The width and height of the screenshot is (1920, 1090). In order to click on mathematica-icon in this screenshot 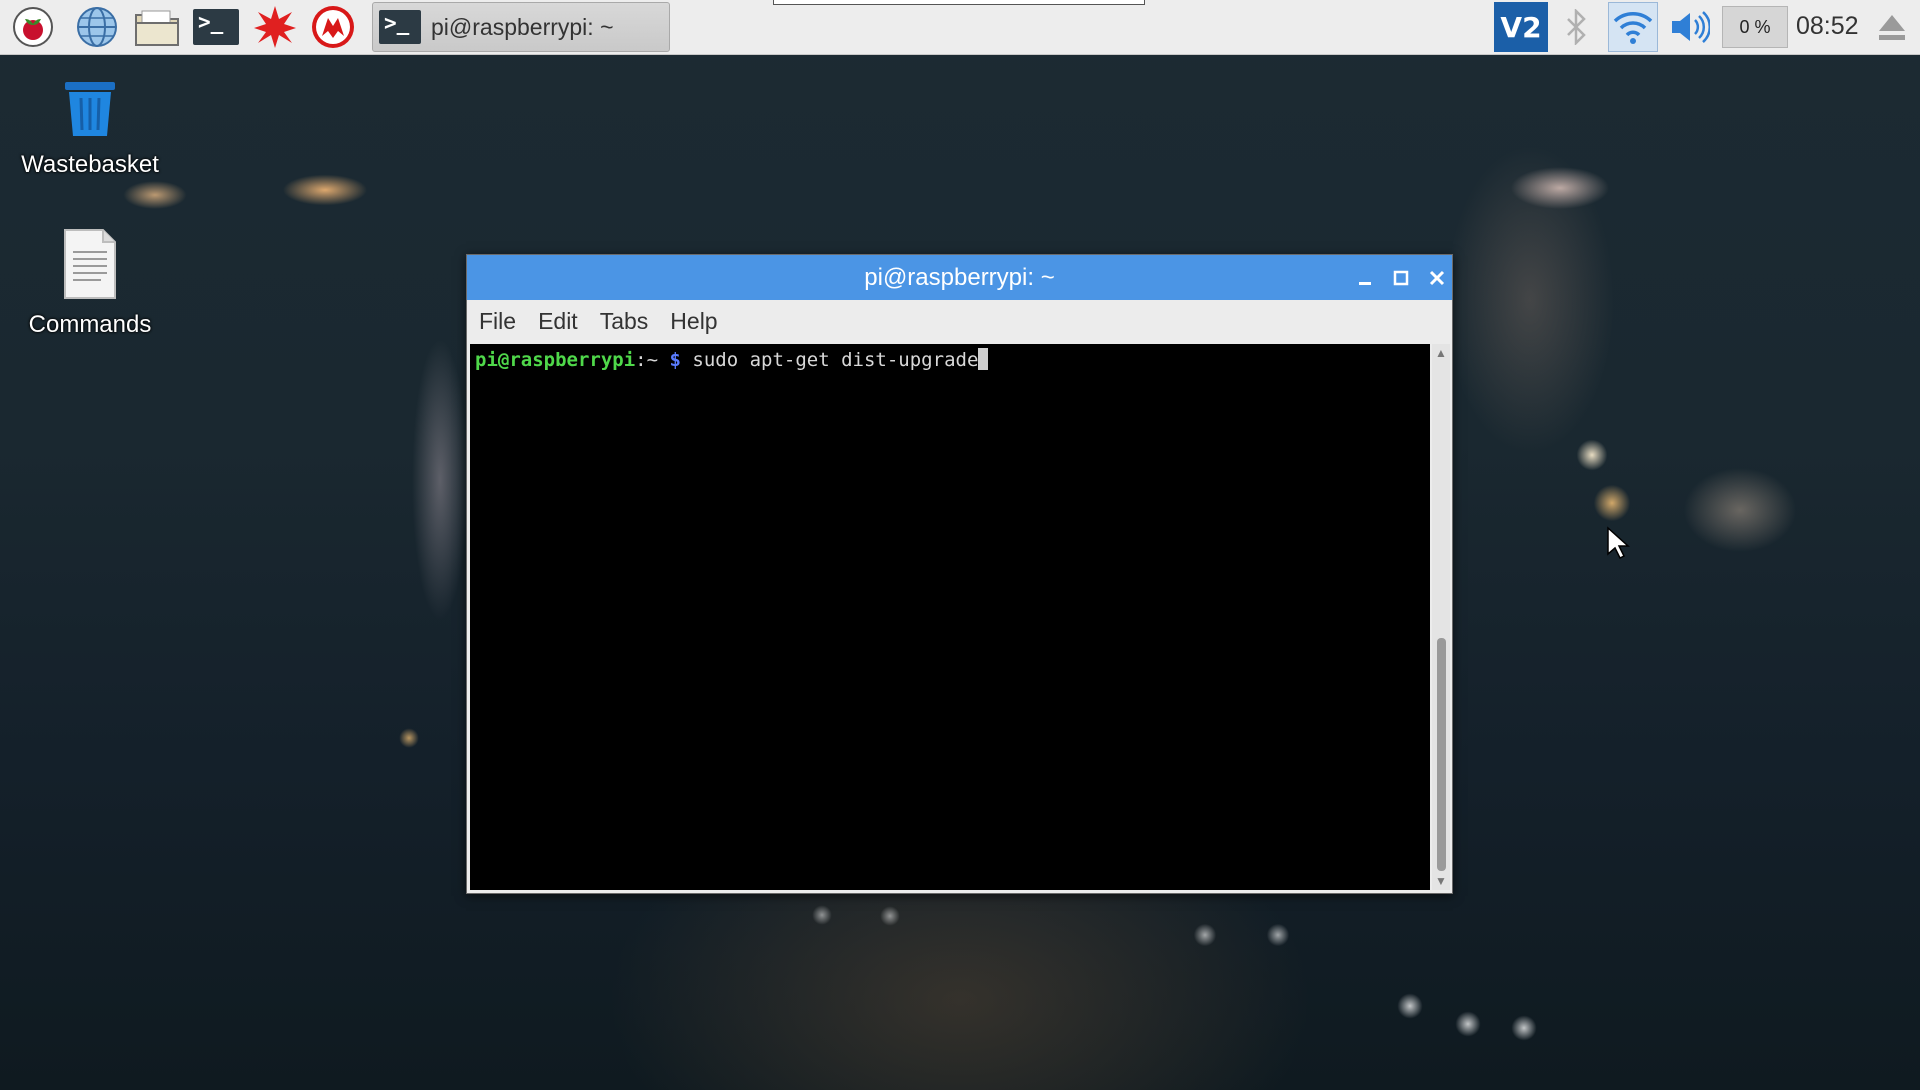, I will do `click(275, 27)`.